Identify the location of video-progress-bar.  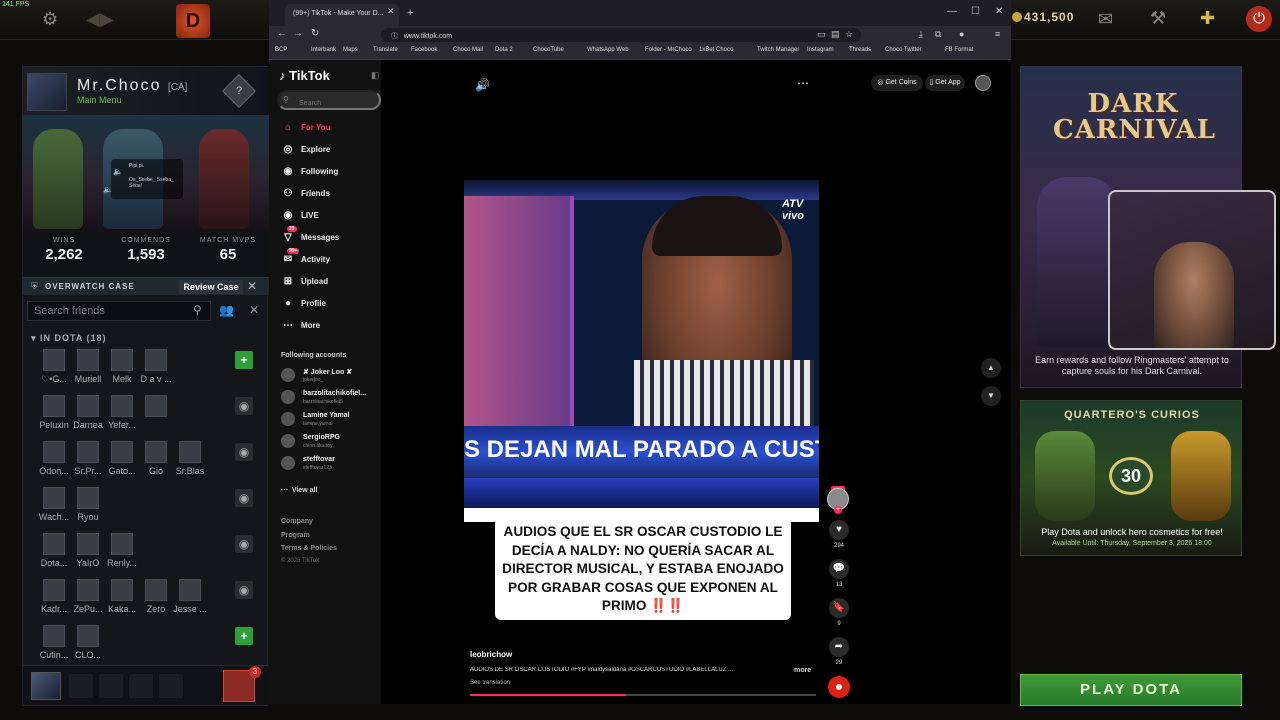
(643, 695).